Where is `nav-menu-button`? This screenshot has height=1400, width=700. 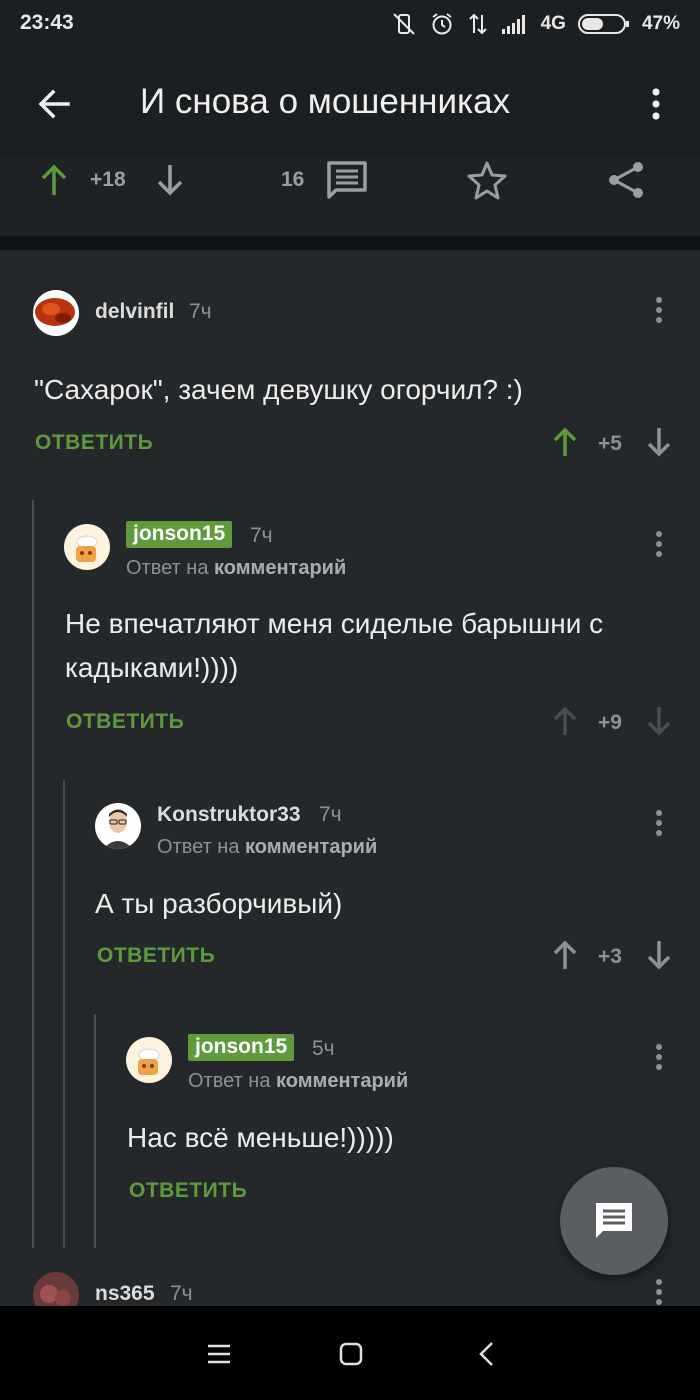
nav-menu-button is located at coordinates (219, 1354).